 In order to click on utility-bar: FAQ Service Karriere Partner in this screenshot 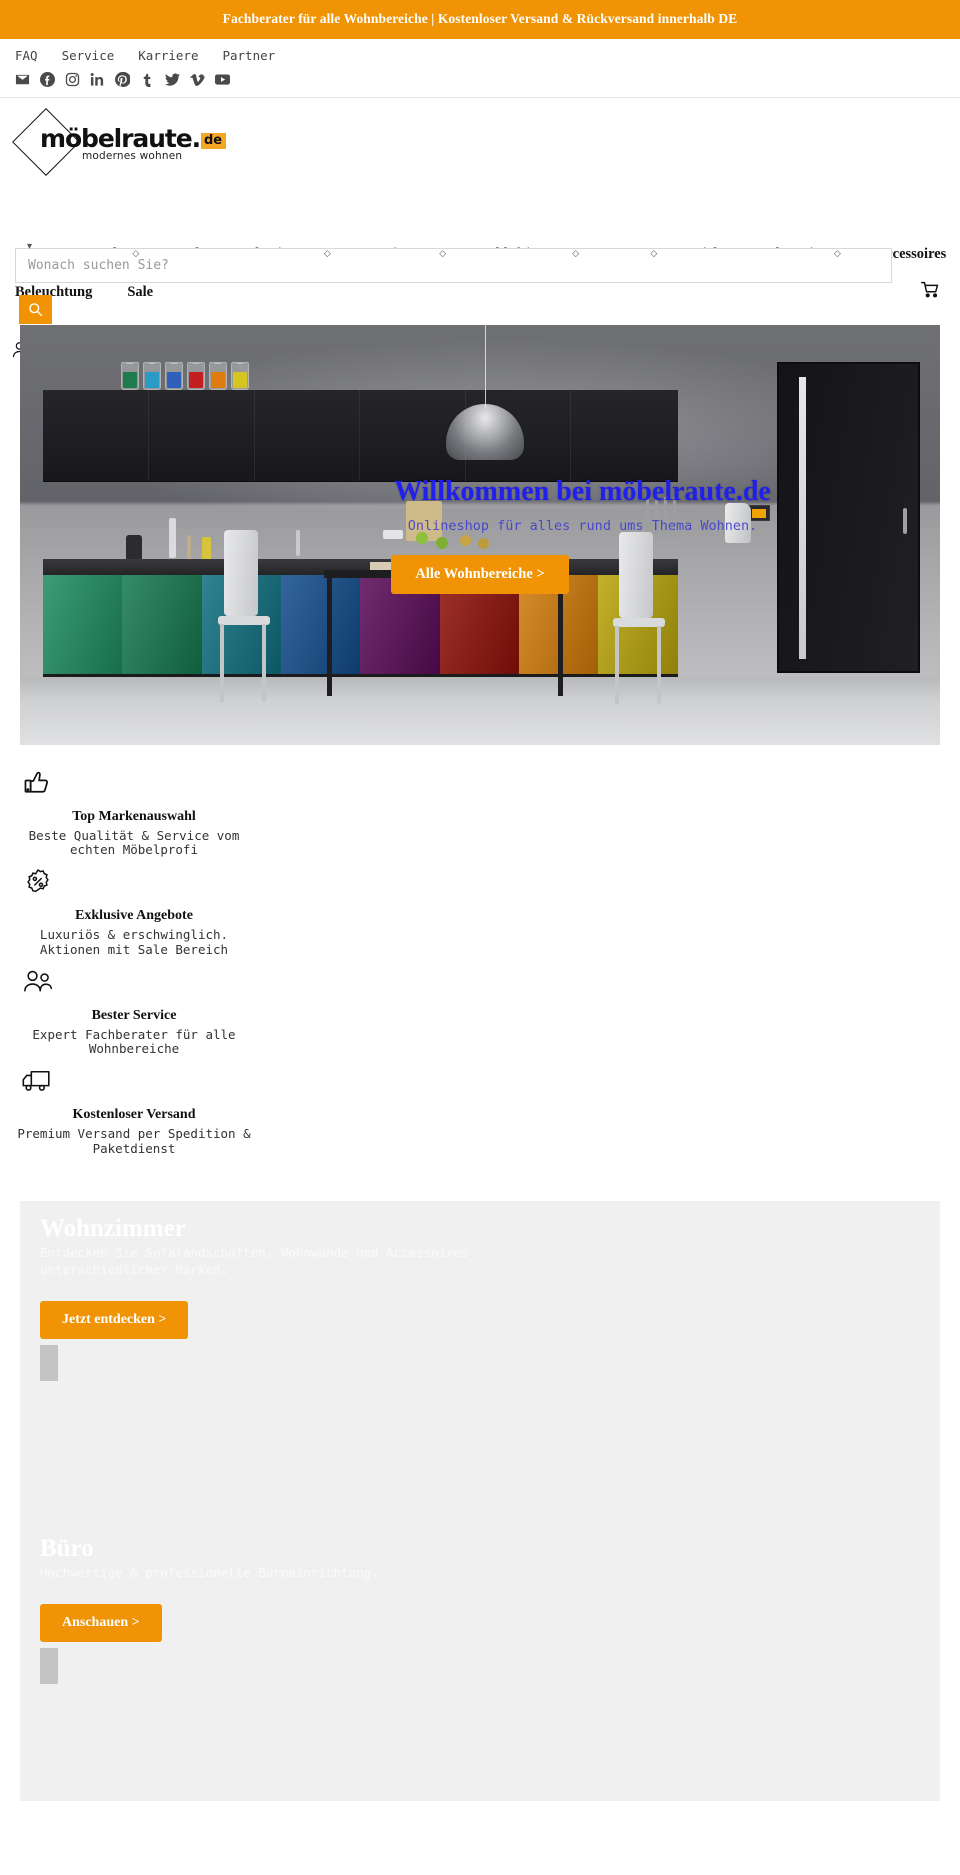, I will do `click(480, 68)`.